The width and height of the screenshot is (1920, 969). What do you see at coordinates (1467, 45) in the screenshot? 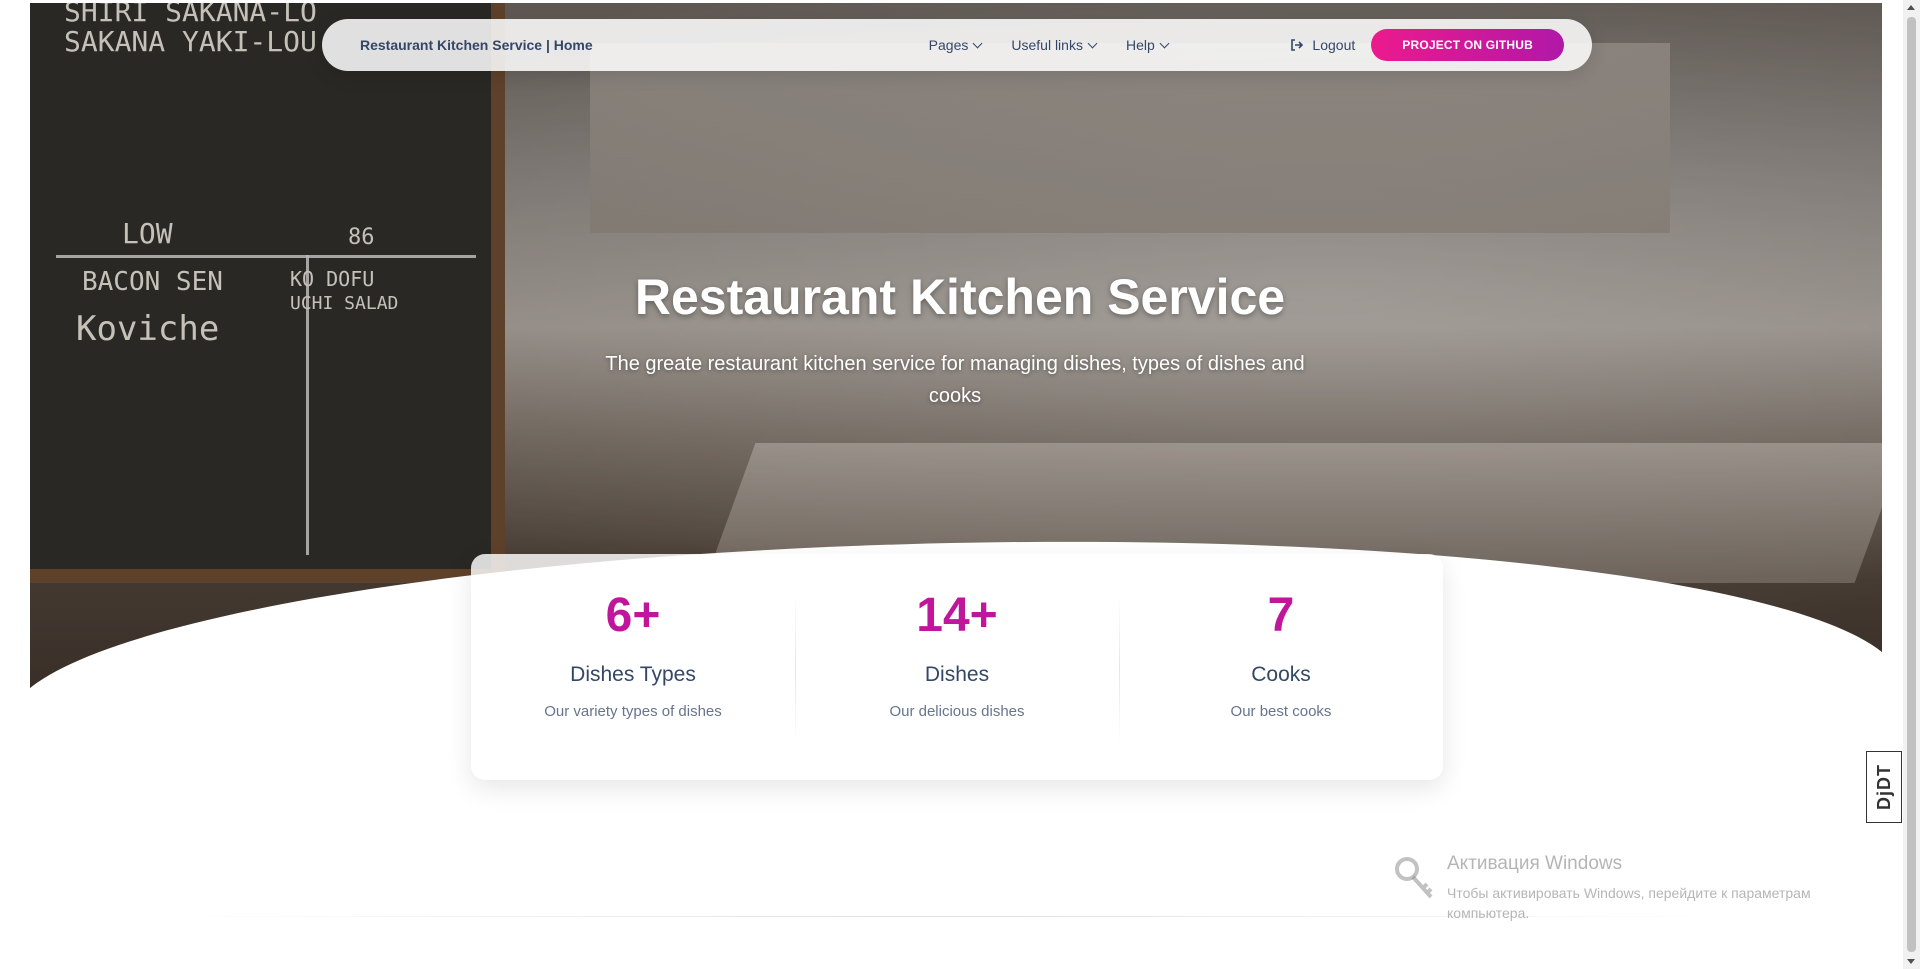
I see `project-on-github-button: PROJECT ON GITHUB` at bounding box center [1467, 45].